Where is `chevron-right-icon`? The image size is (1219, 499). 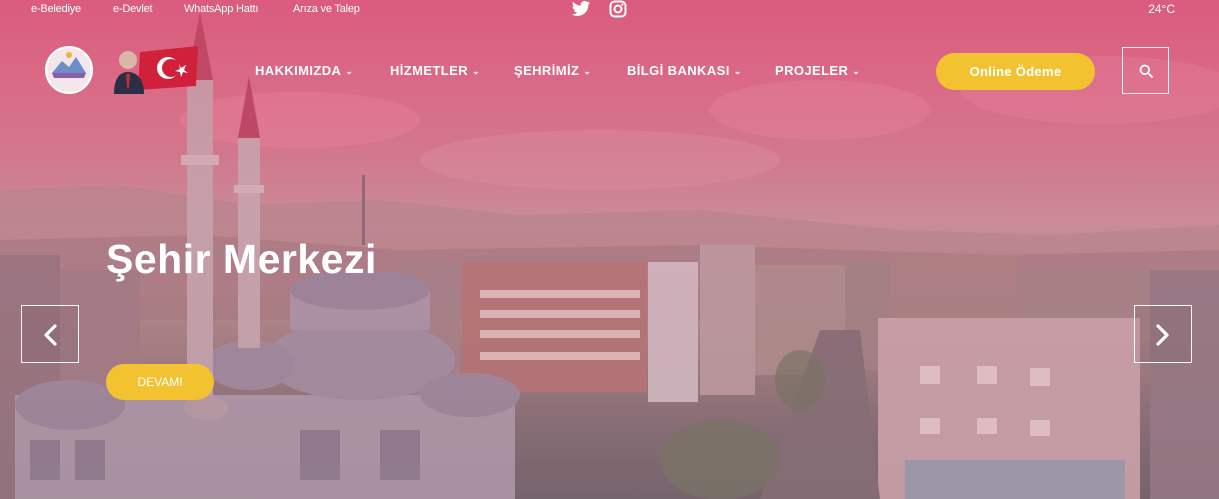 chevron-right-icon is located at coordinates (1162, 335).